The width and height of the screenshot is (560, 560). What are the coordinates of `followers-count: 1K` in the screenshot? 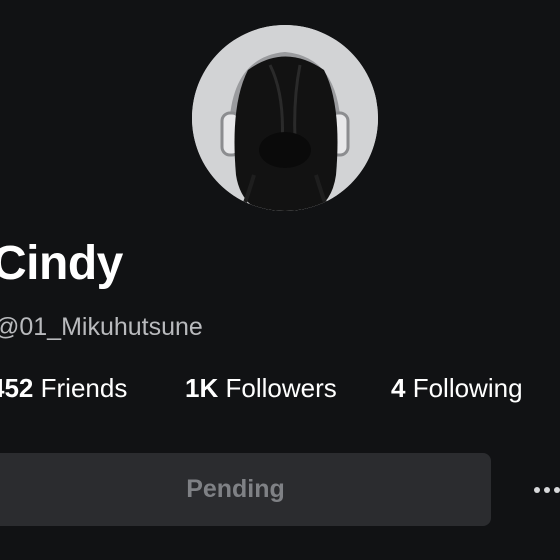 It's located at (202, 388).